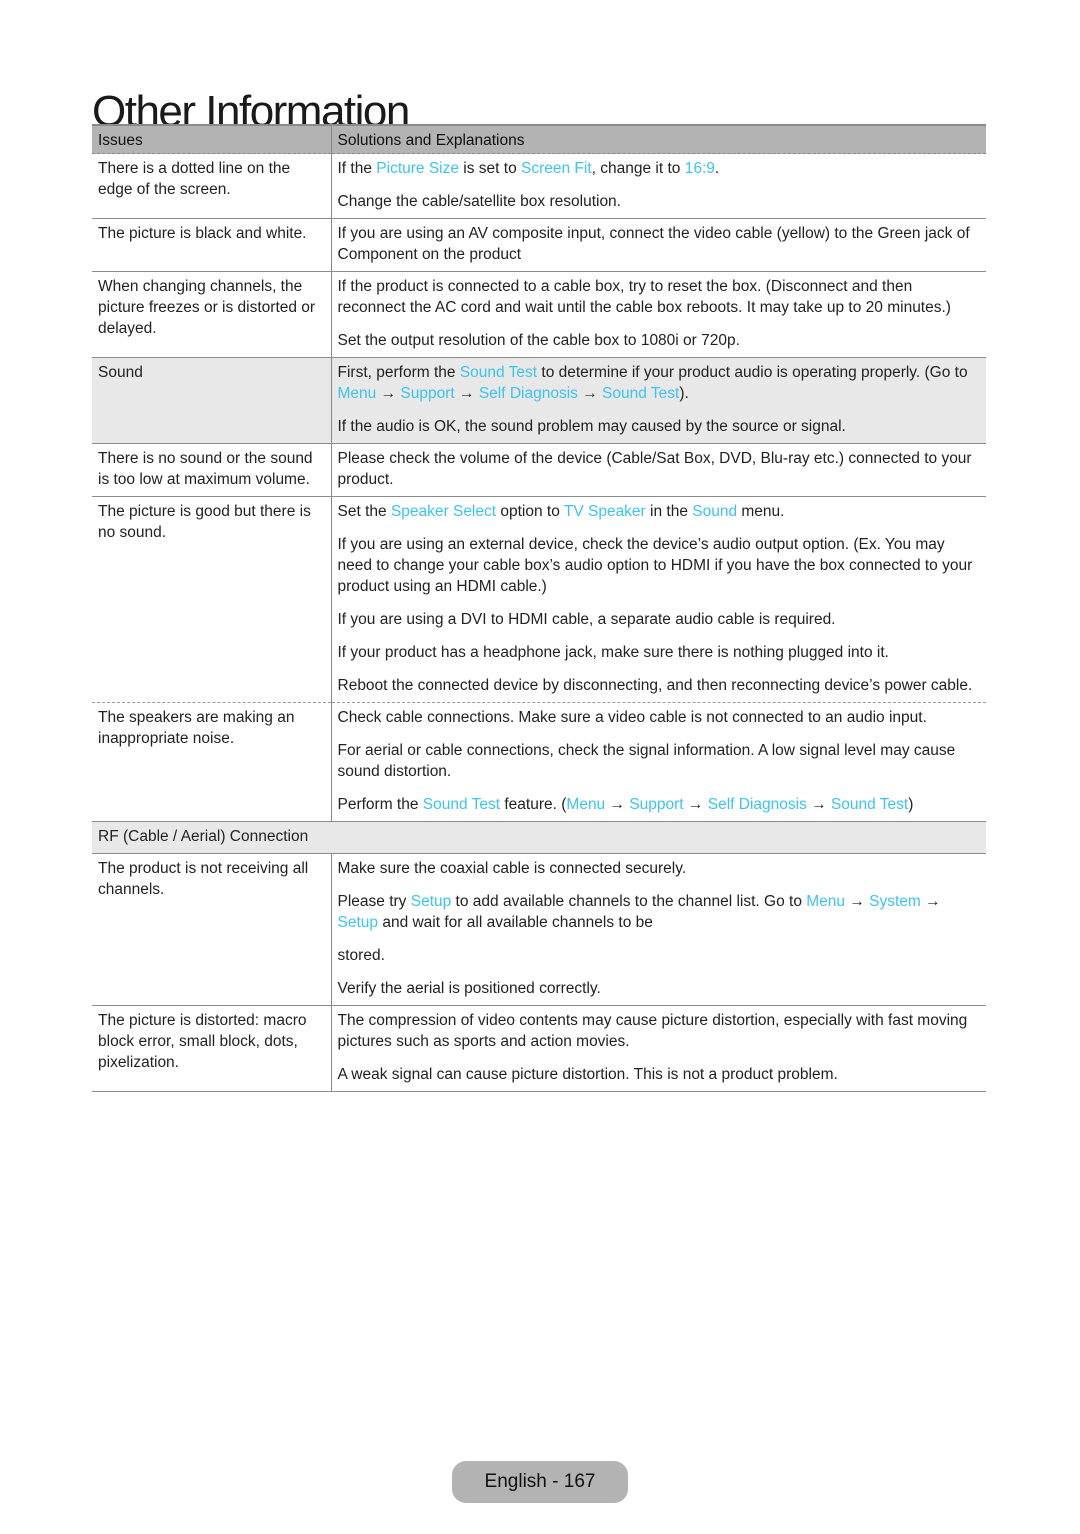 Image resolution: width=1080 pixels, height=1534 pixels. What do you see at coordinates (556, 168) in the screenshot?
I see `menu-term-highlight: Screen Fit` at bounding box center [556, 168].